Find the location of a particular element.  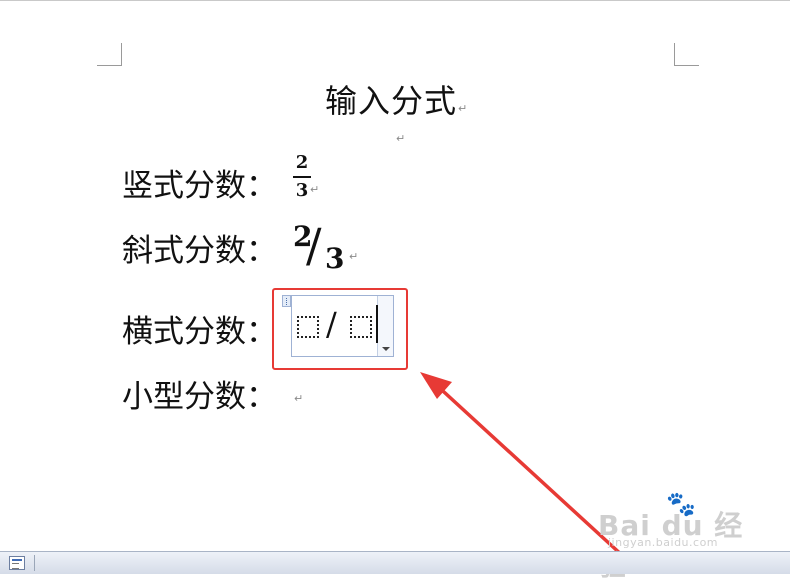

annotation-arrow is located at coordinates (529, 471).